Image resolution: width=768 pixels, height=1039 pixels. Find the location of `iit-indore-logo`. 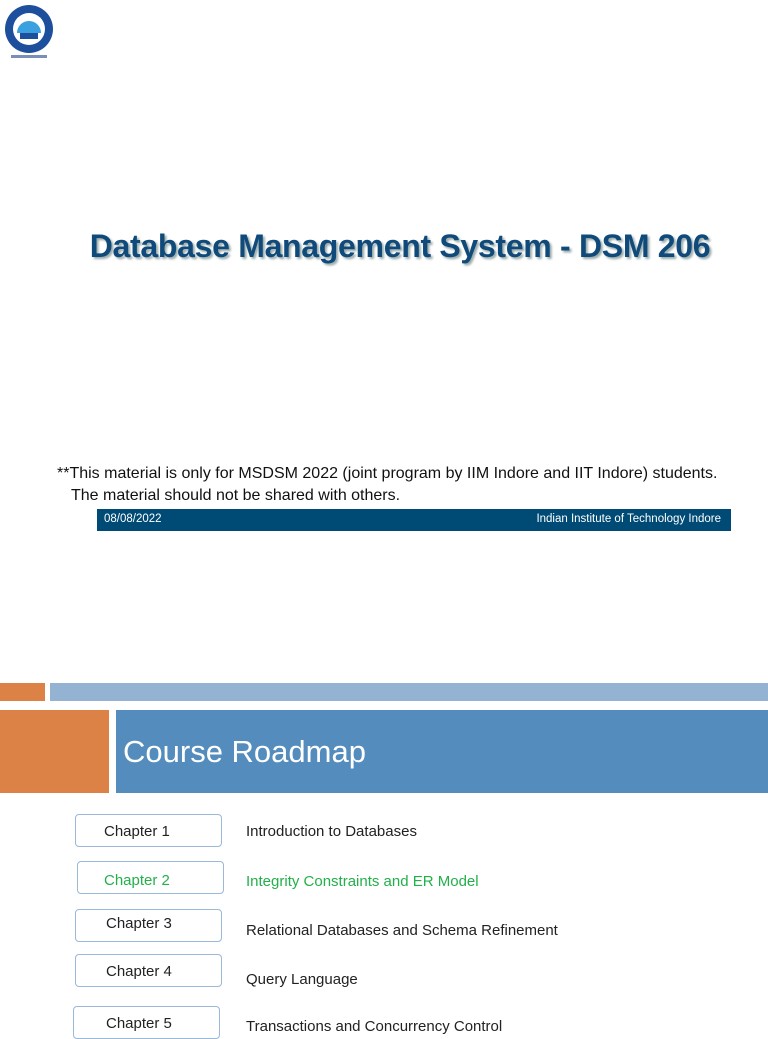

iit-indore-logo is located at coordinates (29, 31).